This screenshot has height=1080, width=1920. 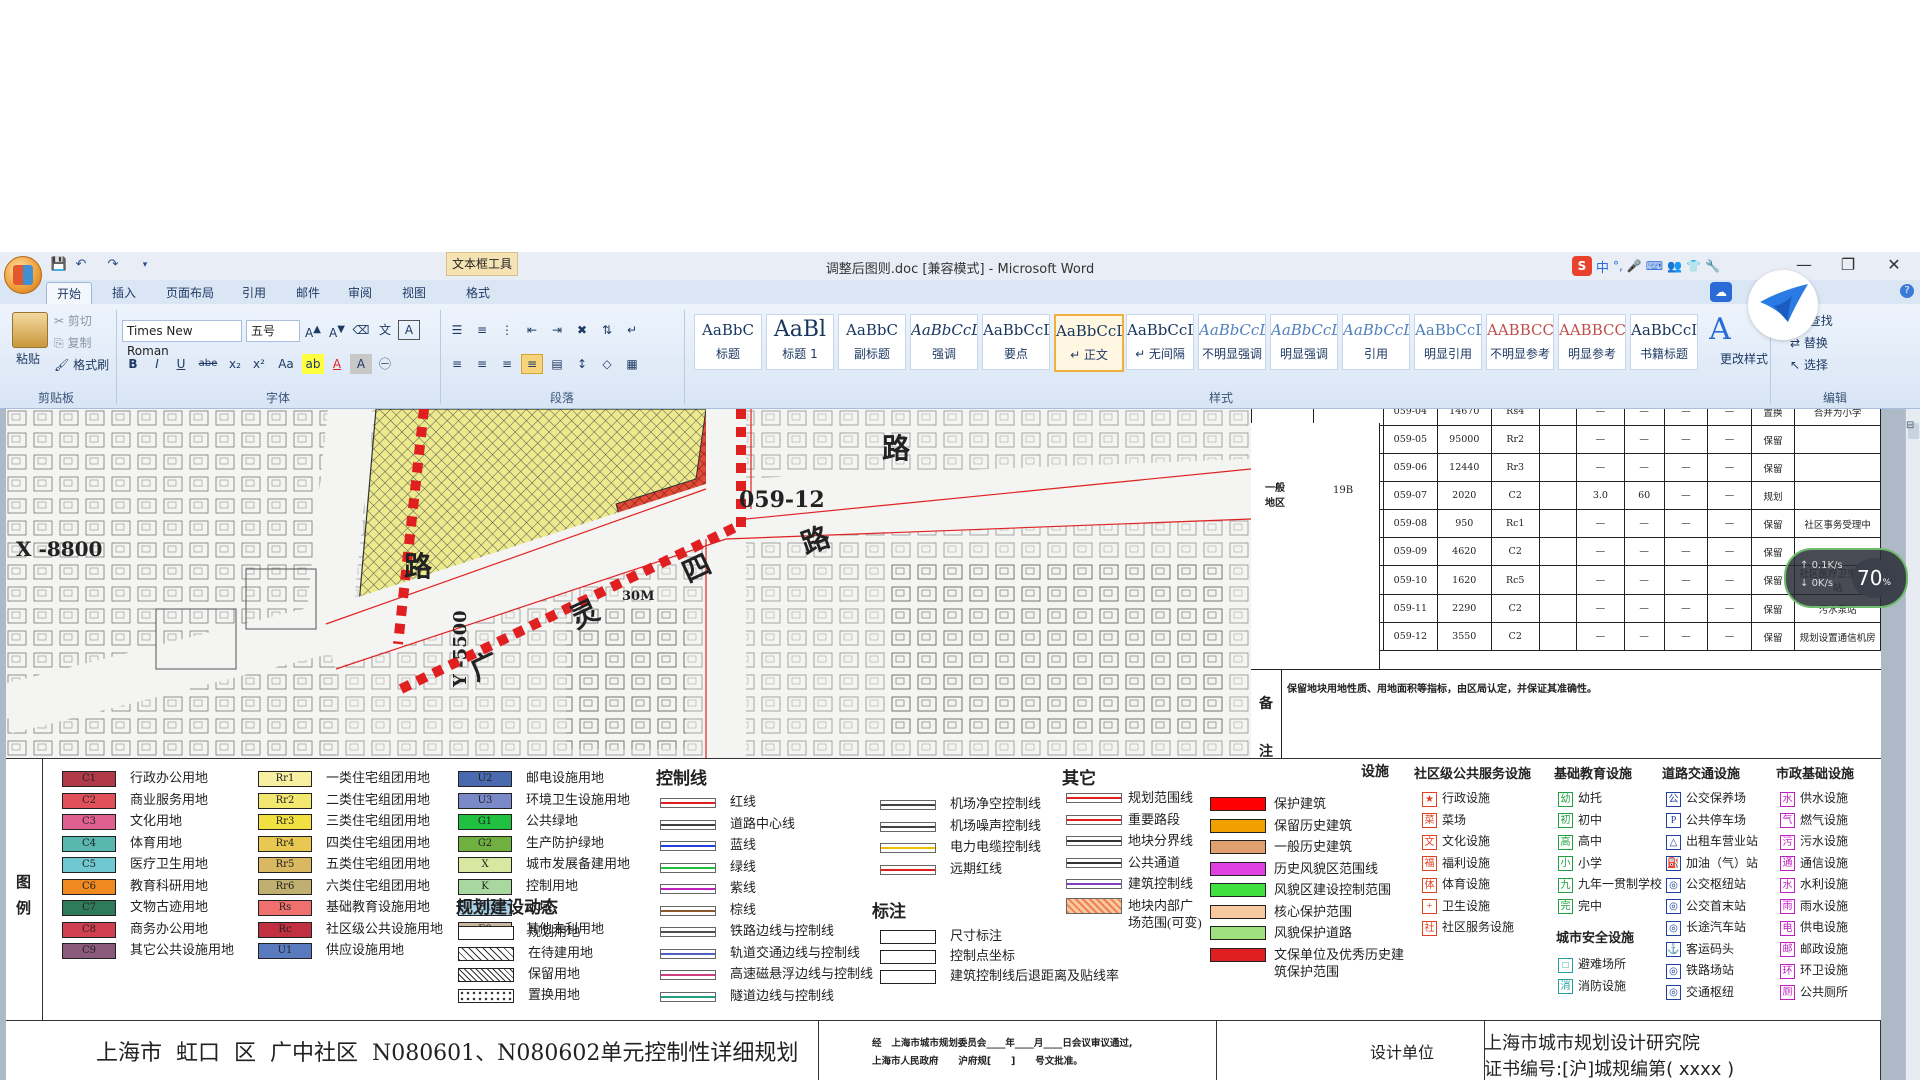 I want to click on char-border-icon: A, so click(x=409, y=330).